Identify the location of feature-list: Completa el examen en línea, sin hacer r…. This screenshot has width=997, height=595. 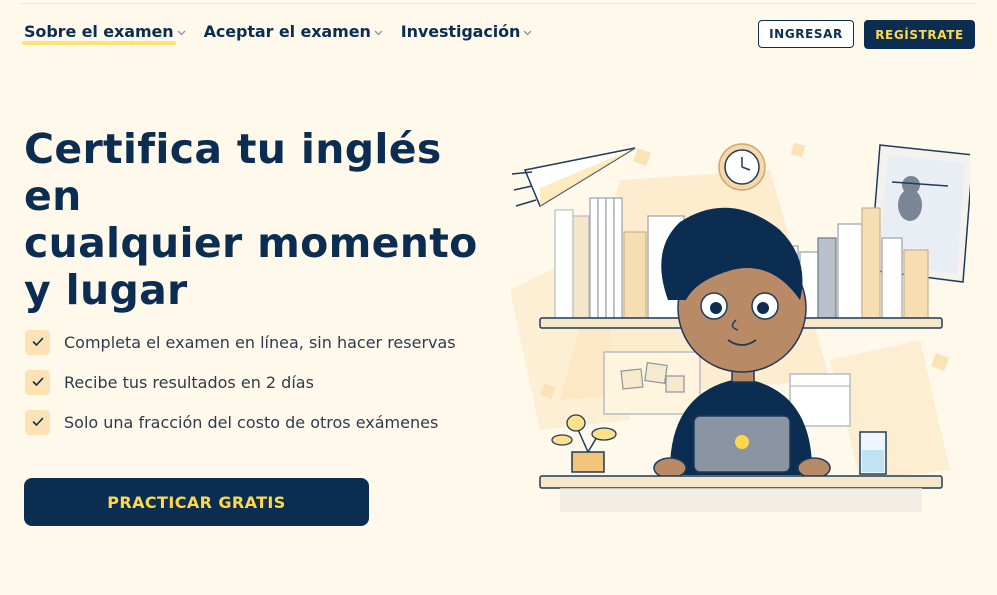
(240, 382).